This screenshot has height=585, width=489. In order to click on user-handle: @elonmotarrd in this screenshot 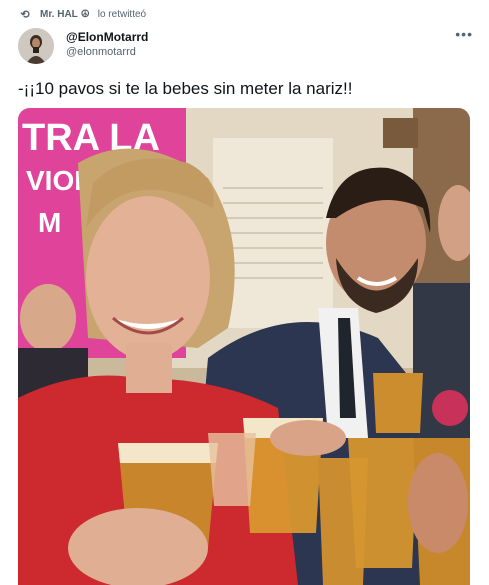, I will do `click(107, 52)`.